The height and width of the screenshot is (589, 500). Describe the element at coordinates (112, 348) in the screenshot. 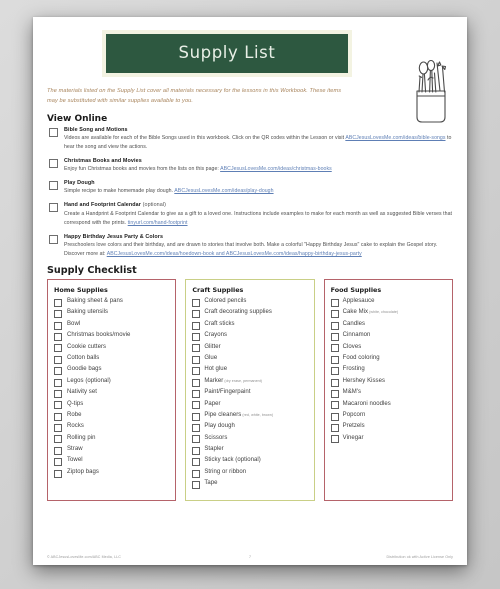

I see `checklist-item: Cookie cutters` at that location.